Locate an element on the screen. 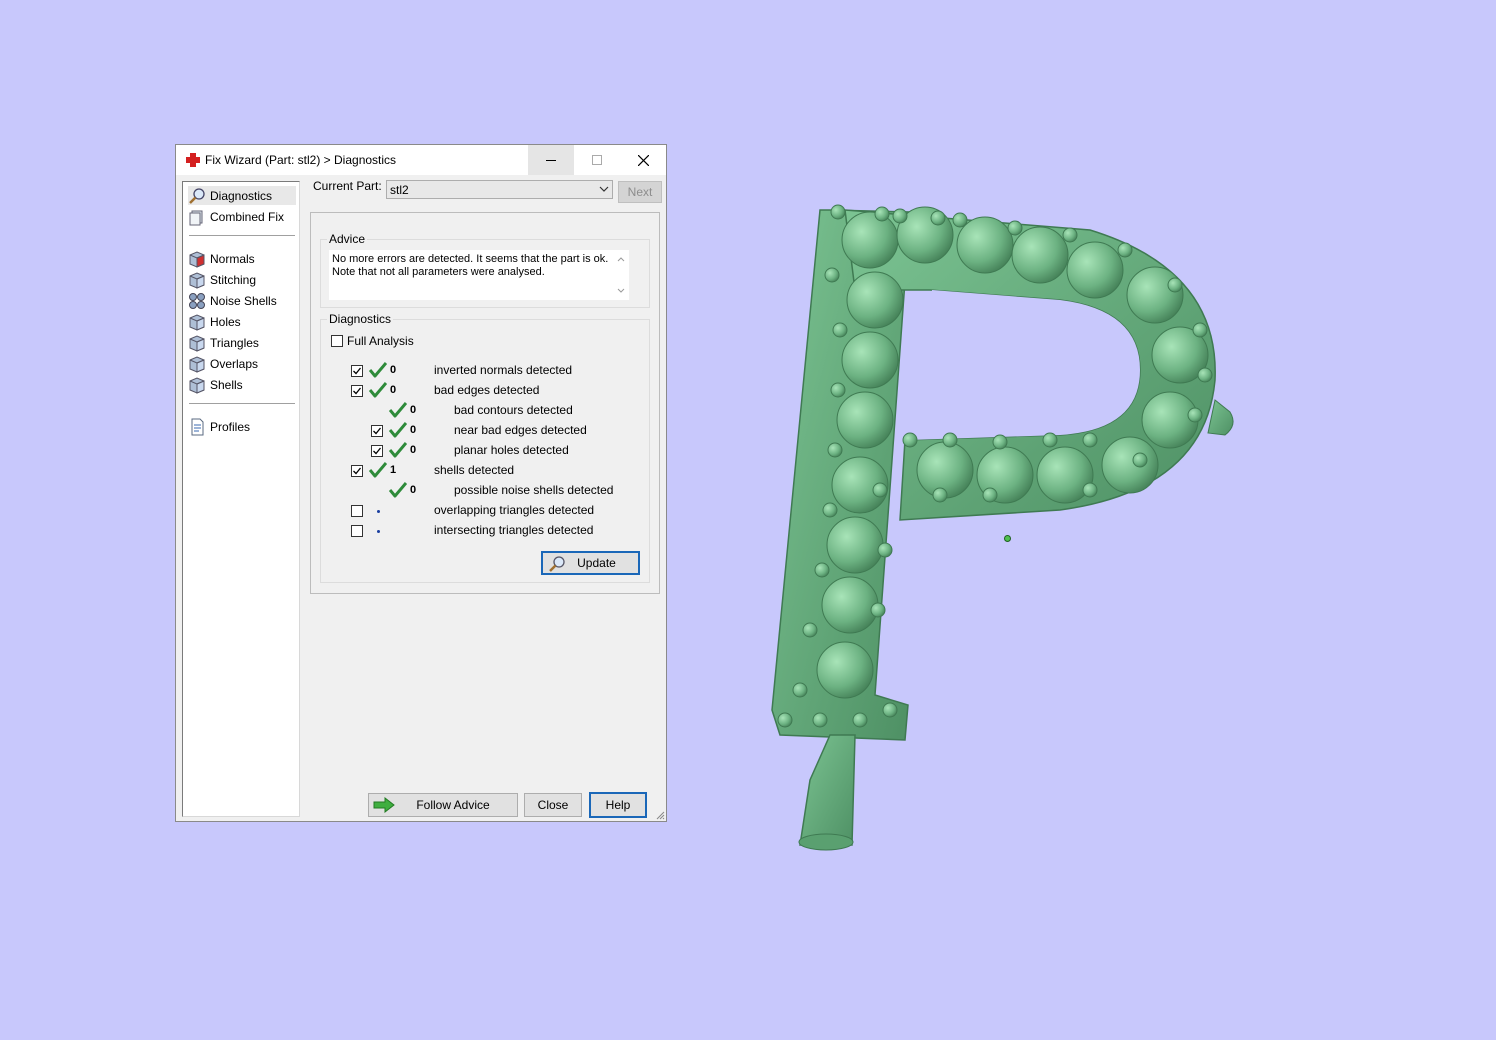  diagnostic-count: 1 is located at coordinates (393, 470).